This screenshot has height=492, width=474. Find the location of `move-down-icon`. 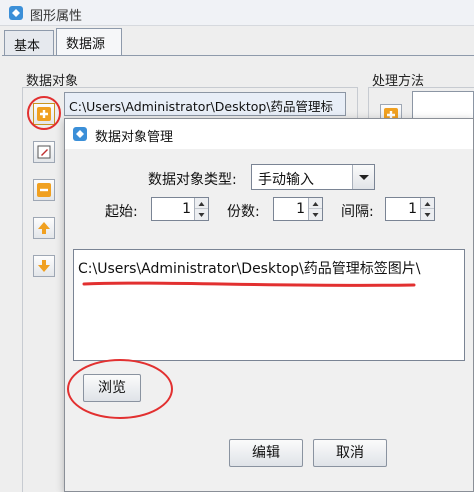

move-down-icon is located at coordinates (44, 266).